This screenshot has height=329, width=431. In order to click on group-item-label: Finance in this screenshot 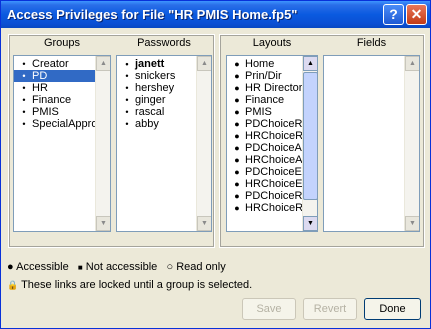, I will do `click(52, 100)`.